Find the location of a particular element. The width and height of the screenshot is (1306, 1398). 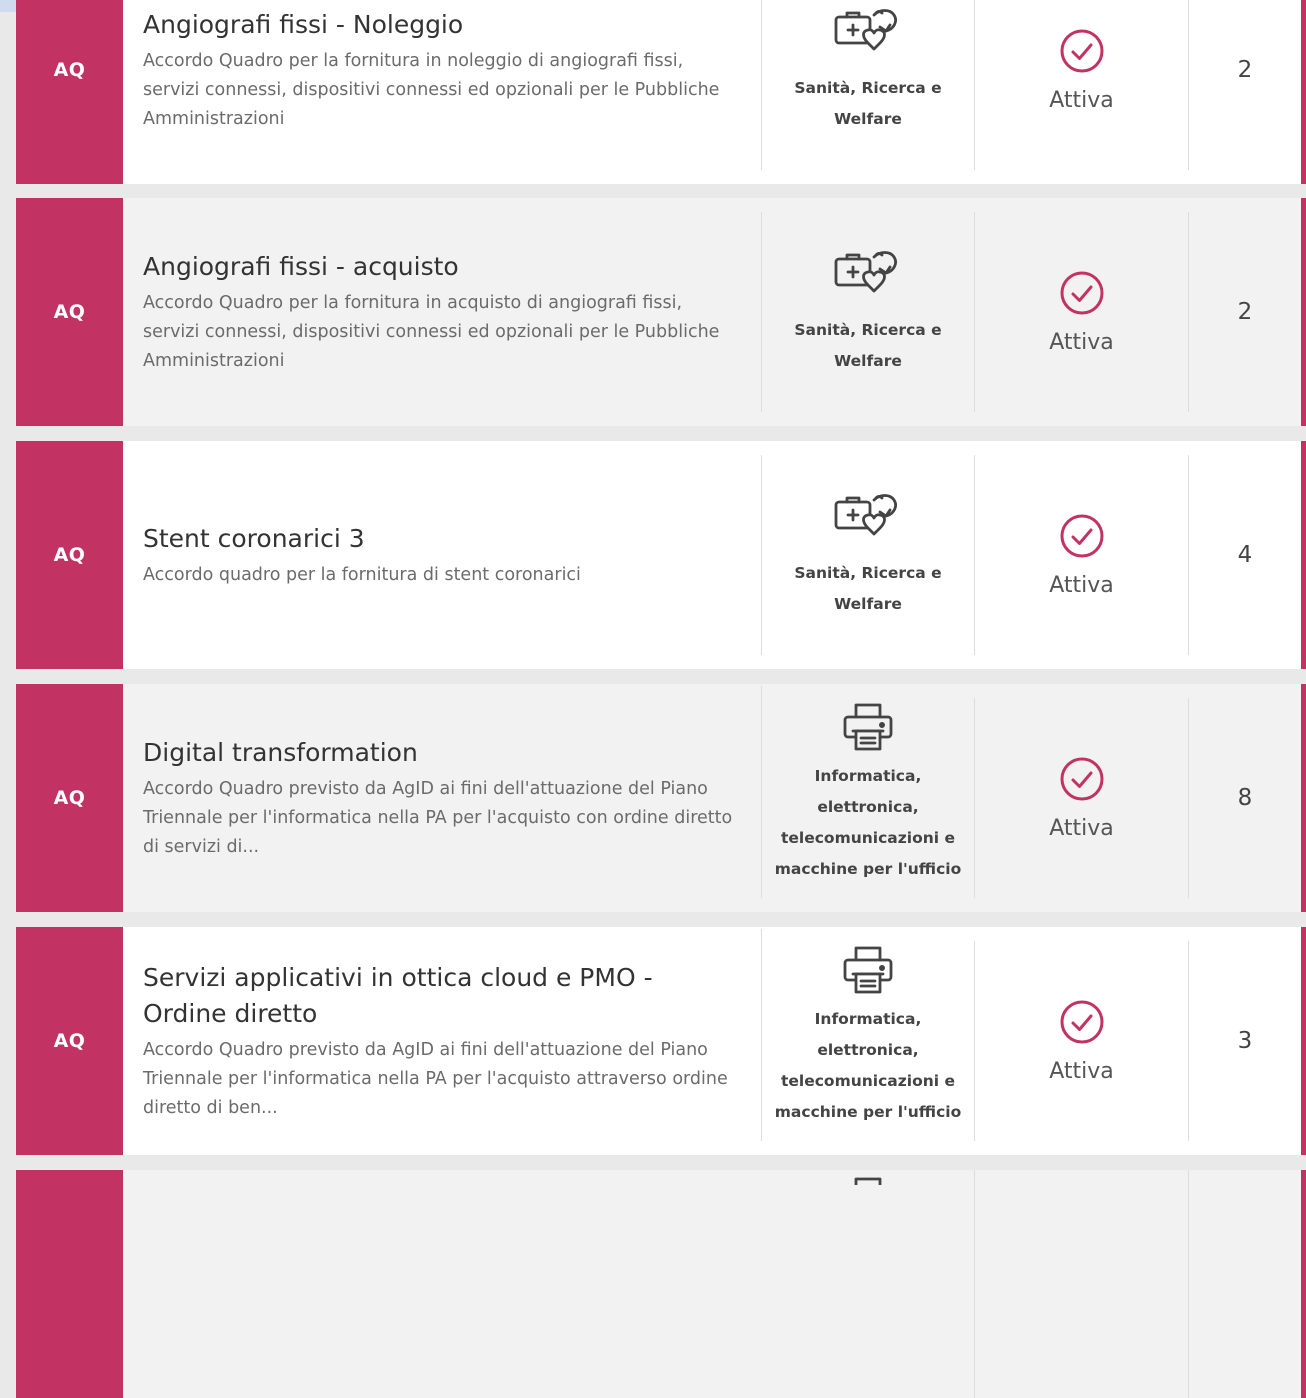

item-title: Angiografi fissi - Noleggio is located at coordinates (442, 25).